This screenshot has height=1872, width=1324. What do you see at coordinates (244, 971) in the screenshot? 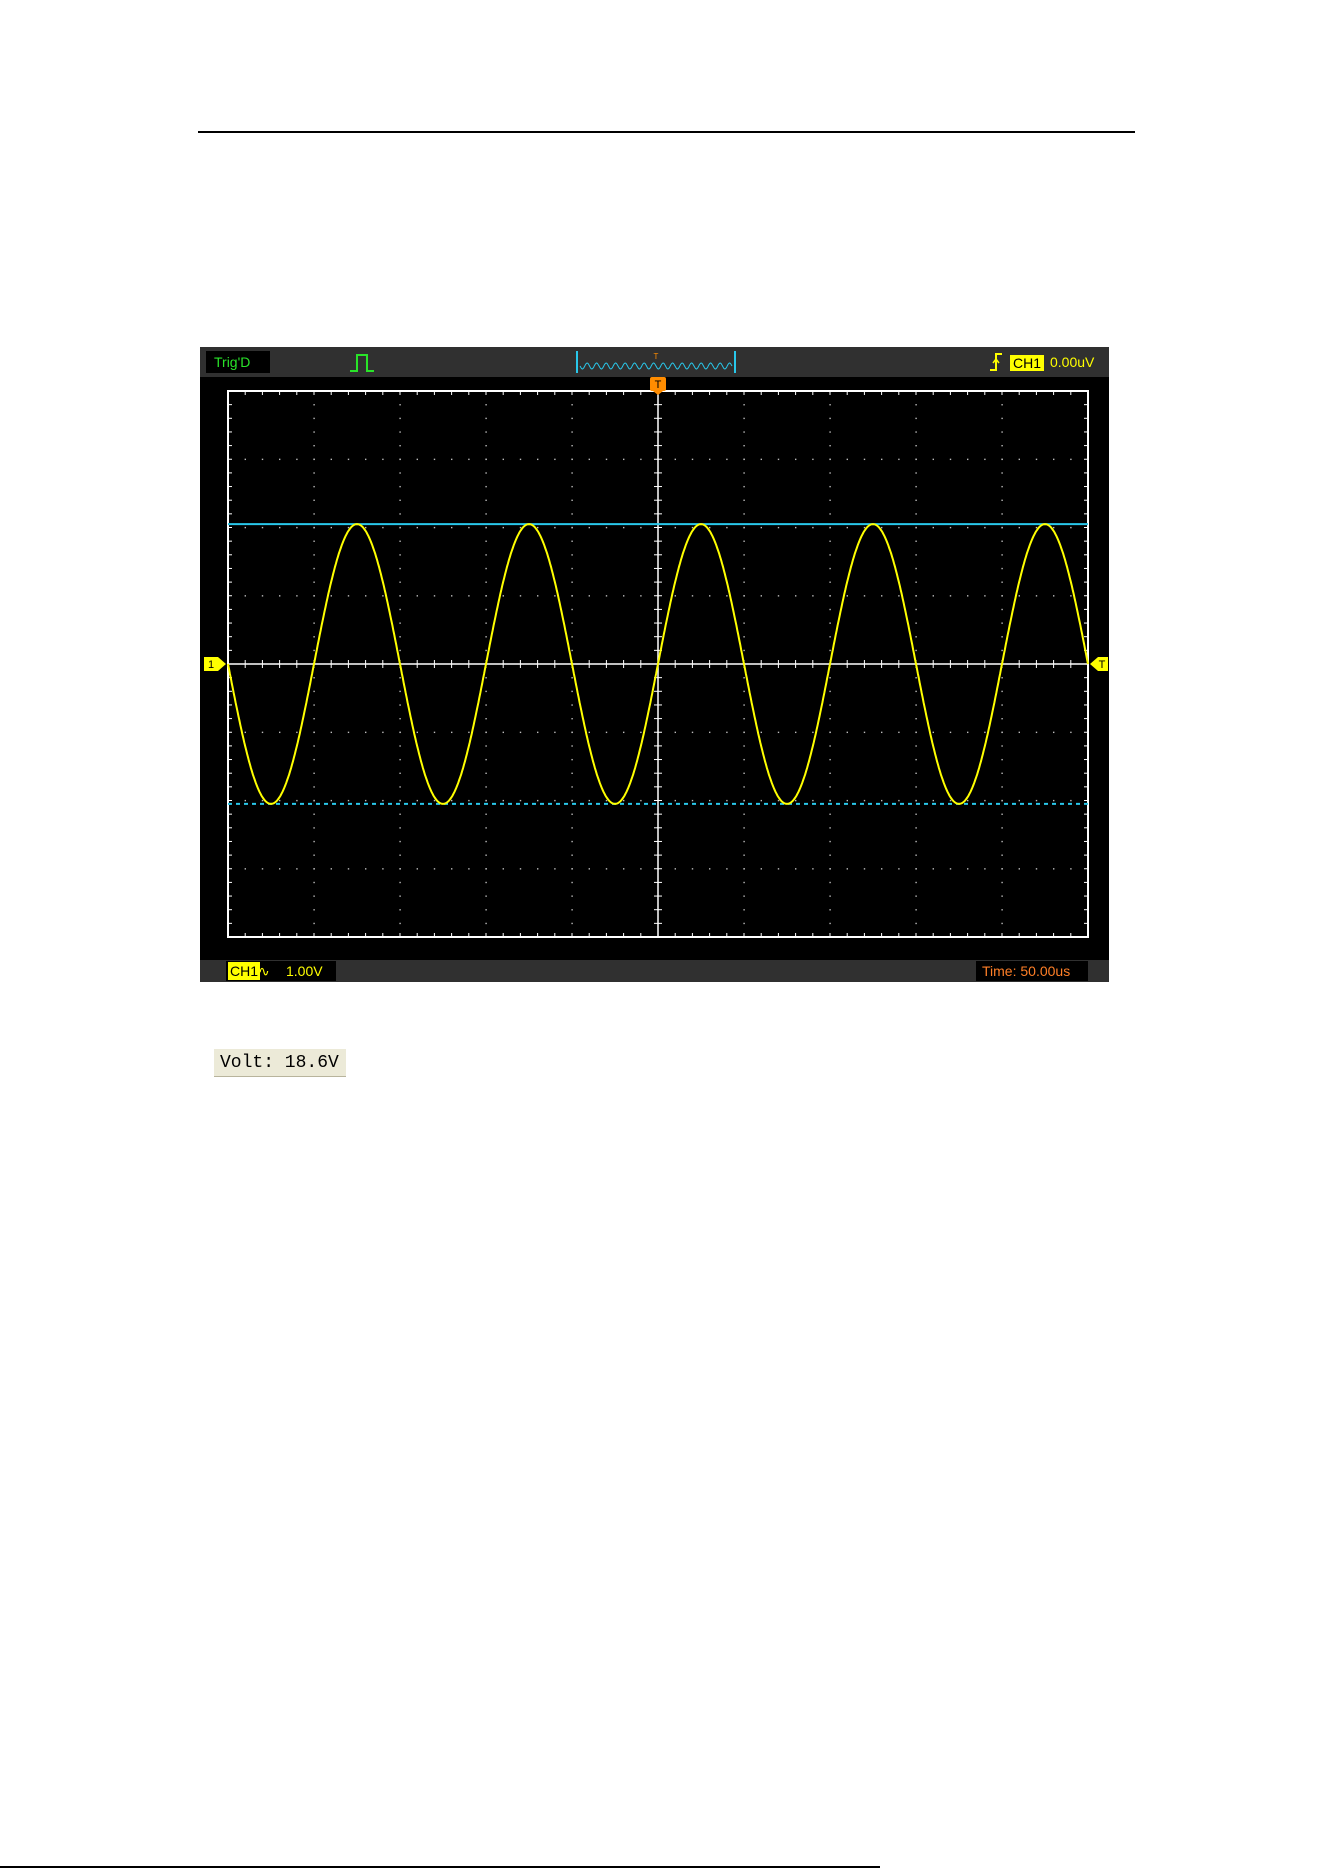
I see `channel-label: CH1` at bounding box center [244, 971].